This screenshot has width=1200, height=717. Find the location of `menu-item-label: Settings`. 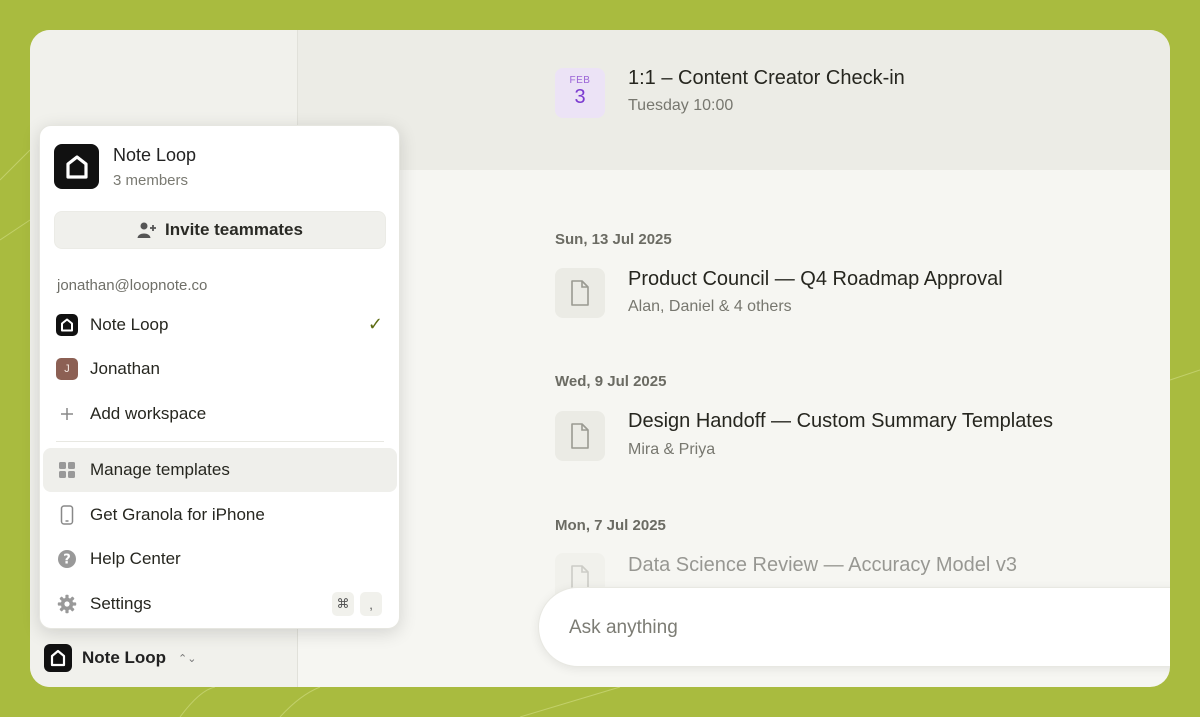

menu-item-label: Settings is located at coordinates (121, 603).